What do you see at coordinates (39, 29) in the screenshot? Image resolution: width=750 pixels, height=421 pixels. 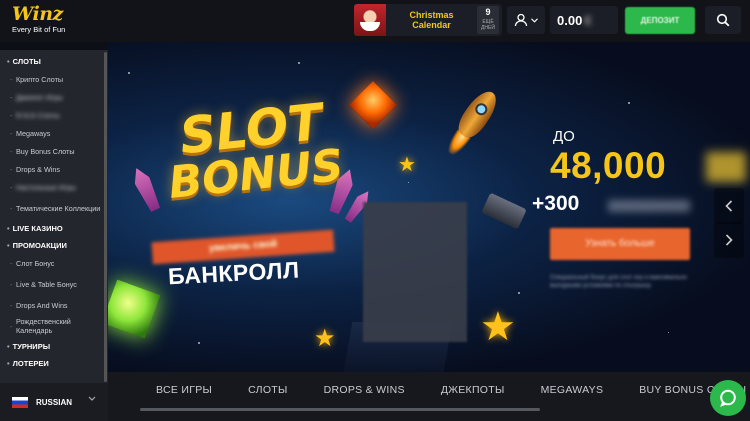 I see `logo-tagline: Every Bit of Fun` at bounding box center [39, 29].